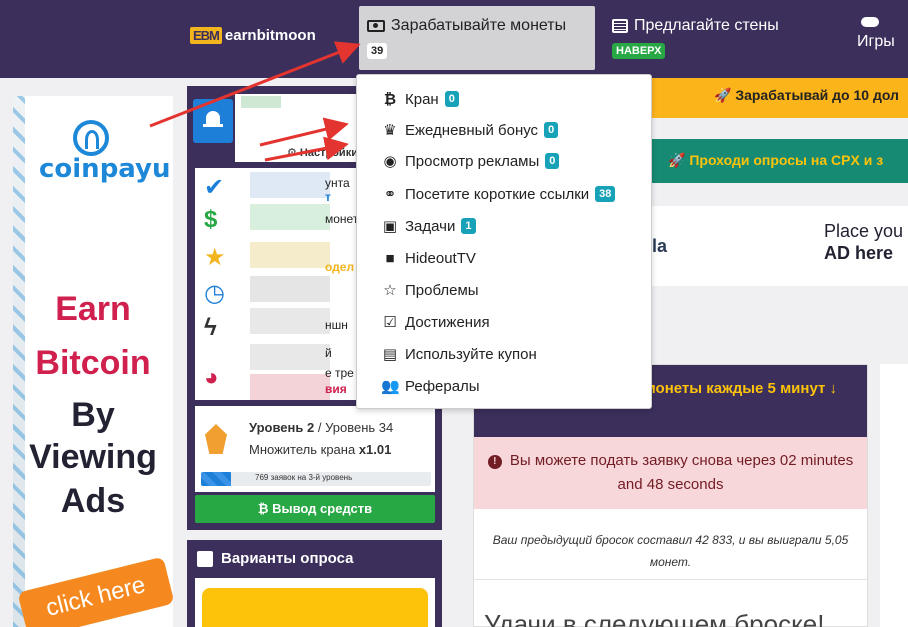 The image size is (908, 627). I want to click on survey-options-panel: Варианты опроса, so click(314, 583).